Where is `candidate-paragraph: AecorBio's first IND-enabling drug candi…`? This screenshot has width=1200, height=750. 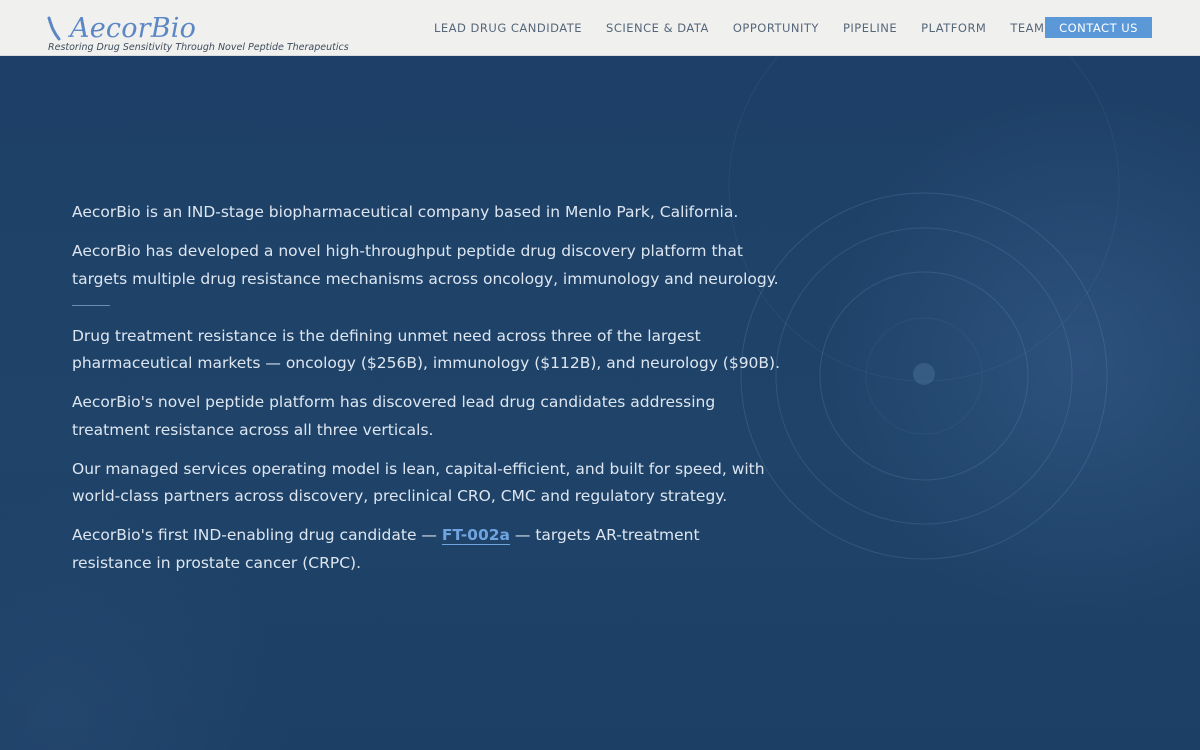
candidate-paragraph: AecorBio's first IND-enabling drug candi… is located at coordinates (427, 549).